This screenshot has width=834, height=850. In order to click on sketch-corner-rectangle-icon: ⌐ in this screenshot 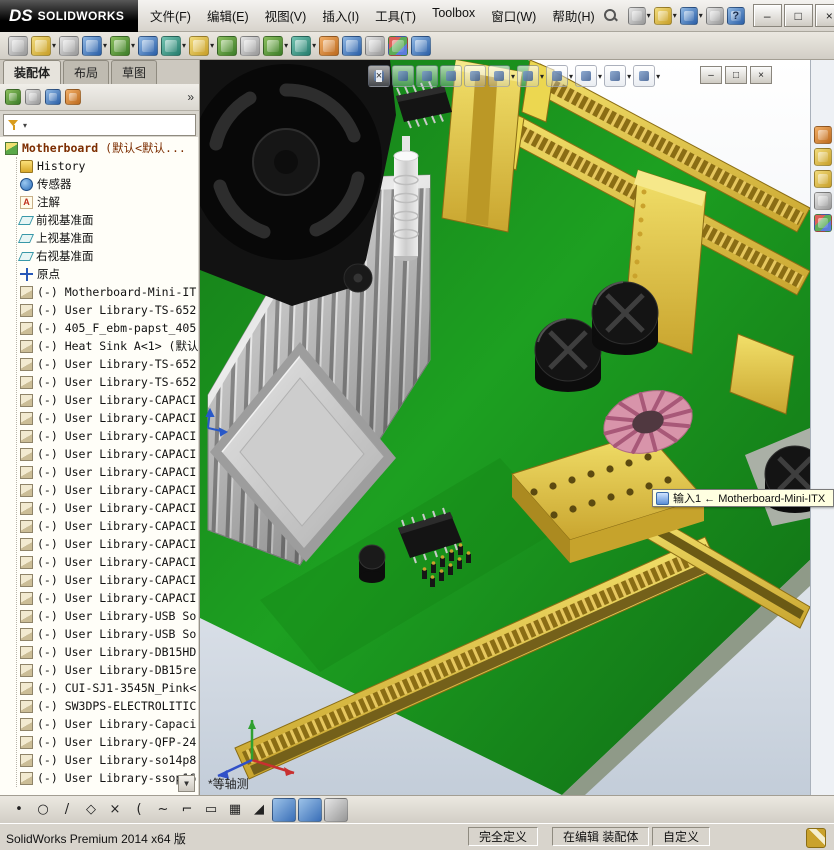, I will do `click(187, 810)`.